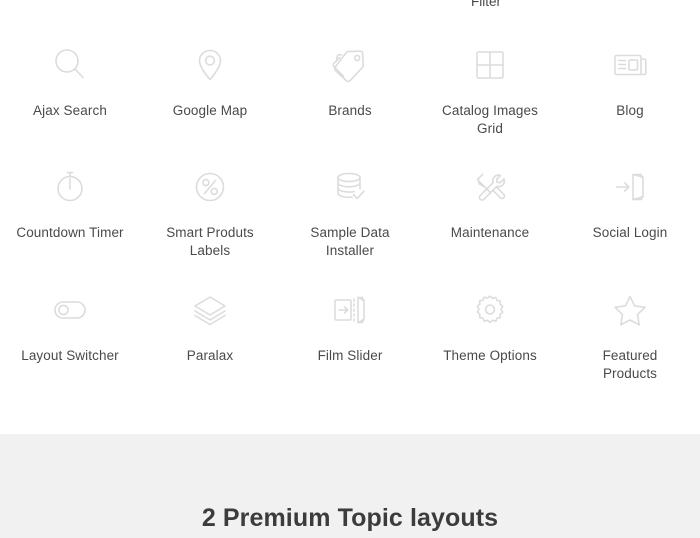 This screenshot has height=538, width=700. What do you see at coordinates (210, 310) in the screenshot?
I see `layers-icon` at bounding box center [210, 310].